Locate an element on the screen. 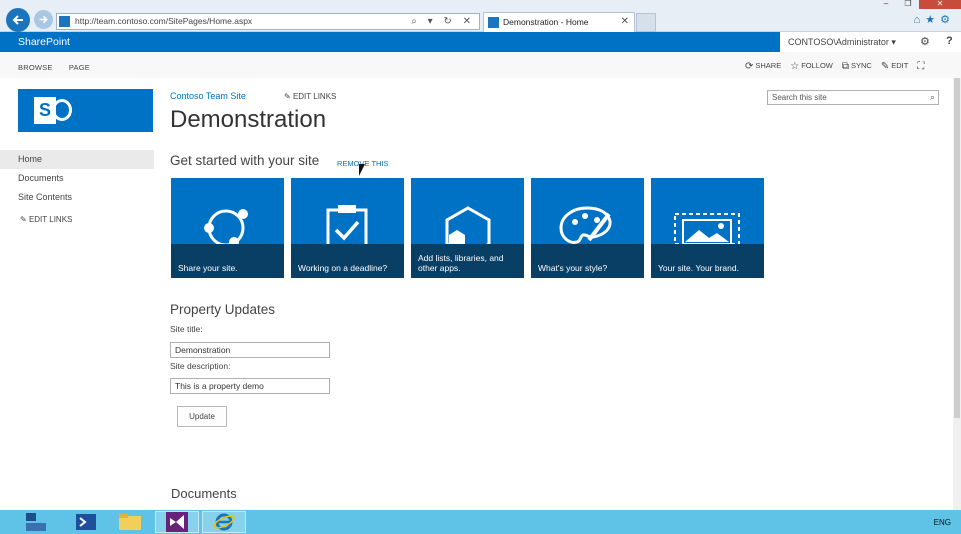  vertical-scrollbar is located at coordinates (957, 294).